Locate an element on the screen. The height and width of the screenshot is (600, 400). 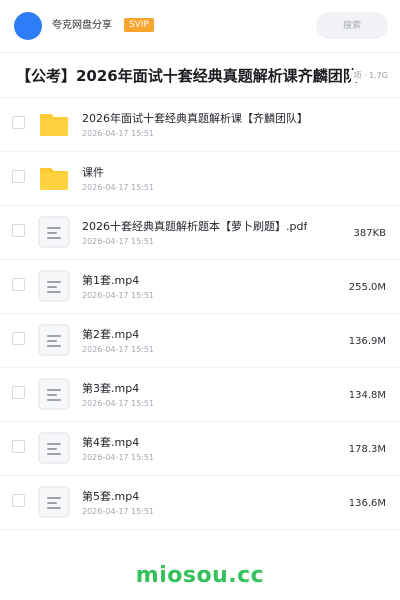
share-title-bar: 【公考】2026年面试十套经典真题解析课齐麟团队 项 · 1.7G is located at coordinates (200, 75).